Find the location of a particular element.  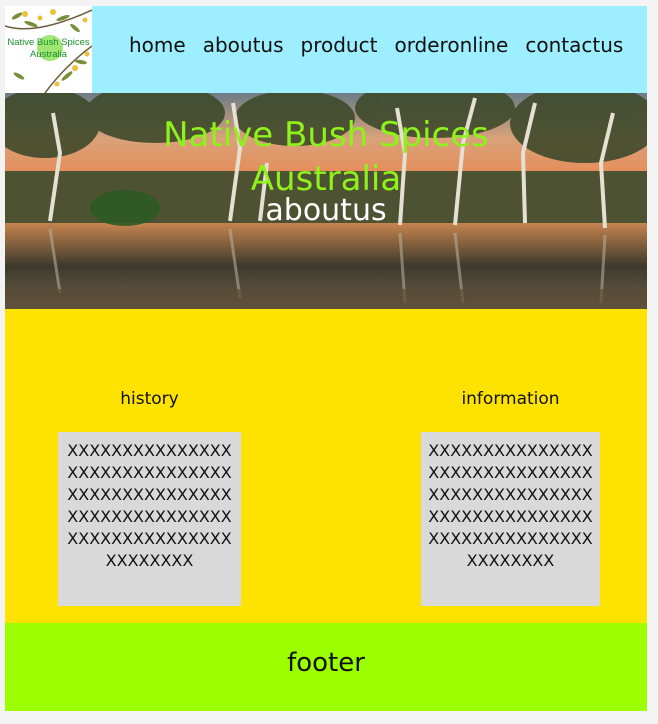

site-footer: footer is located at coordinates (326, 667).